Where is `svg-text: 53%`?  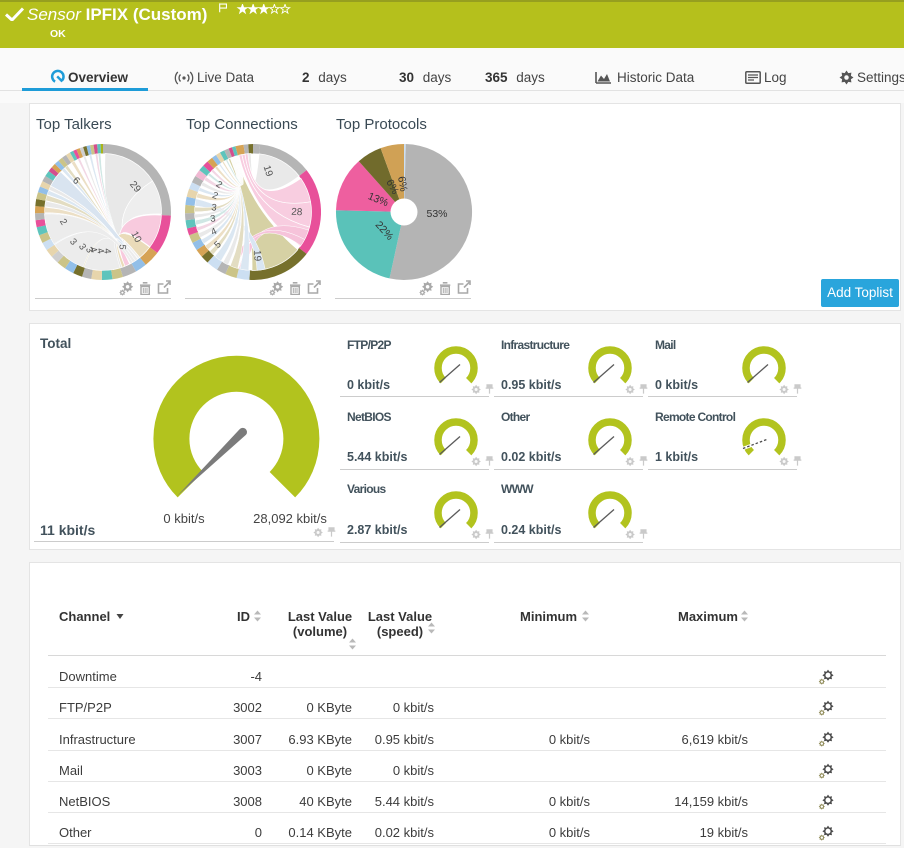
svg-text: 53% is located at coordinates (436, 214).